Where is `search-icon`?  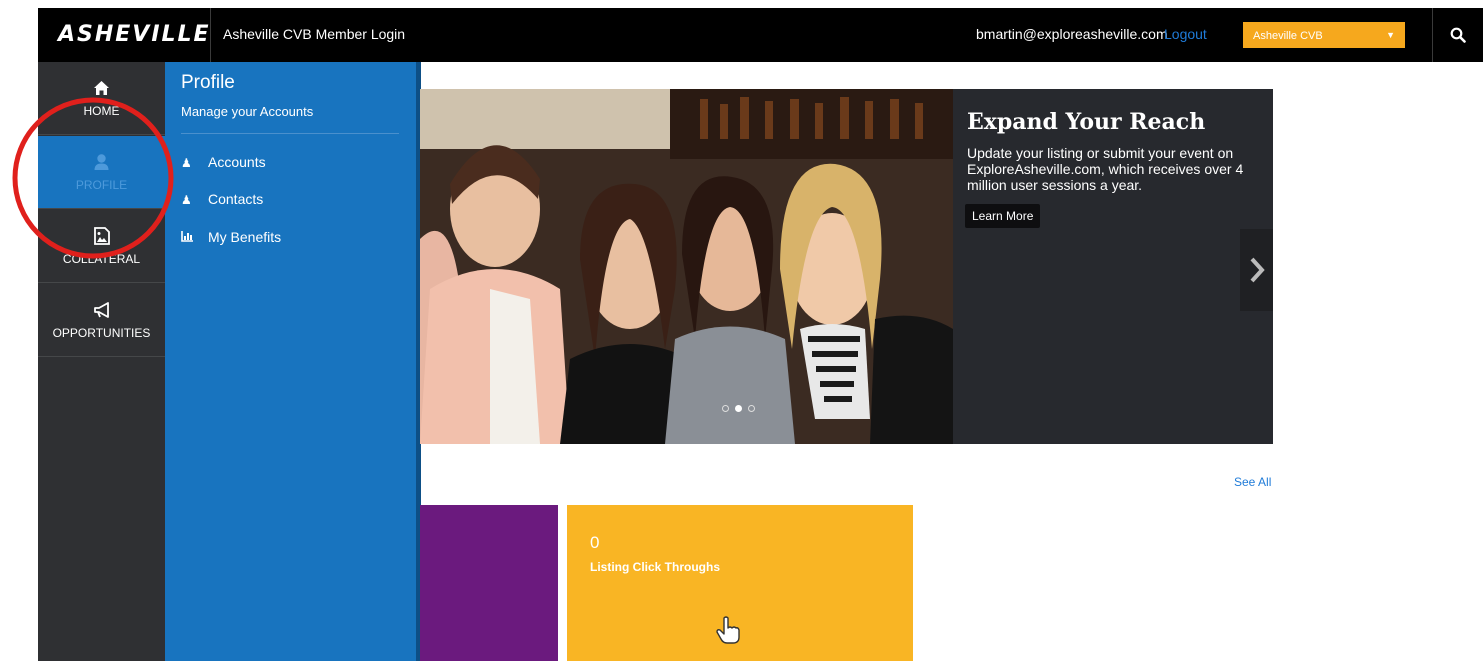
search-icon is located at coordinates (1458, 35).